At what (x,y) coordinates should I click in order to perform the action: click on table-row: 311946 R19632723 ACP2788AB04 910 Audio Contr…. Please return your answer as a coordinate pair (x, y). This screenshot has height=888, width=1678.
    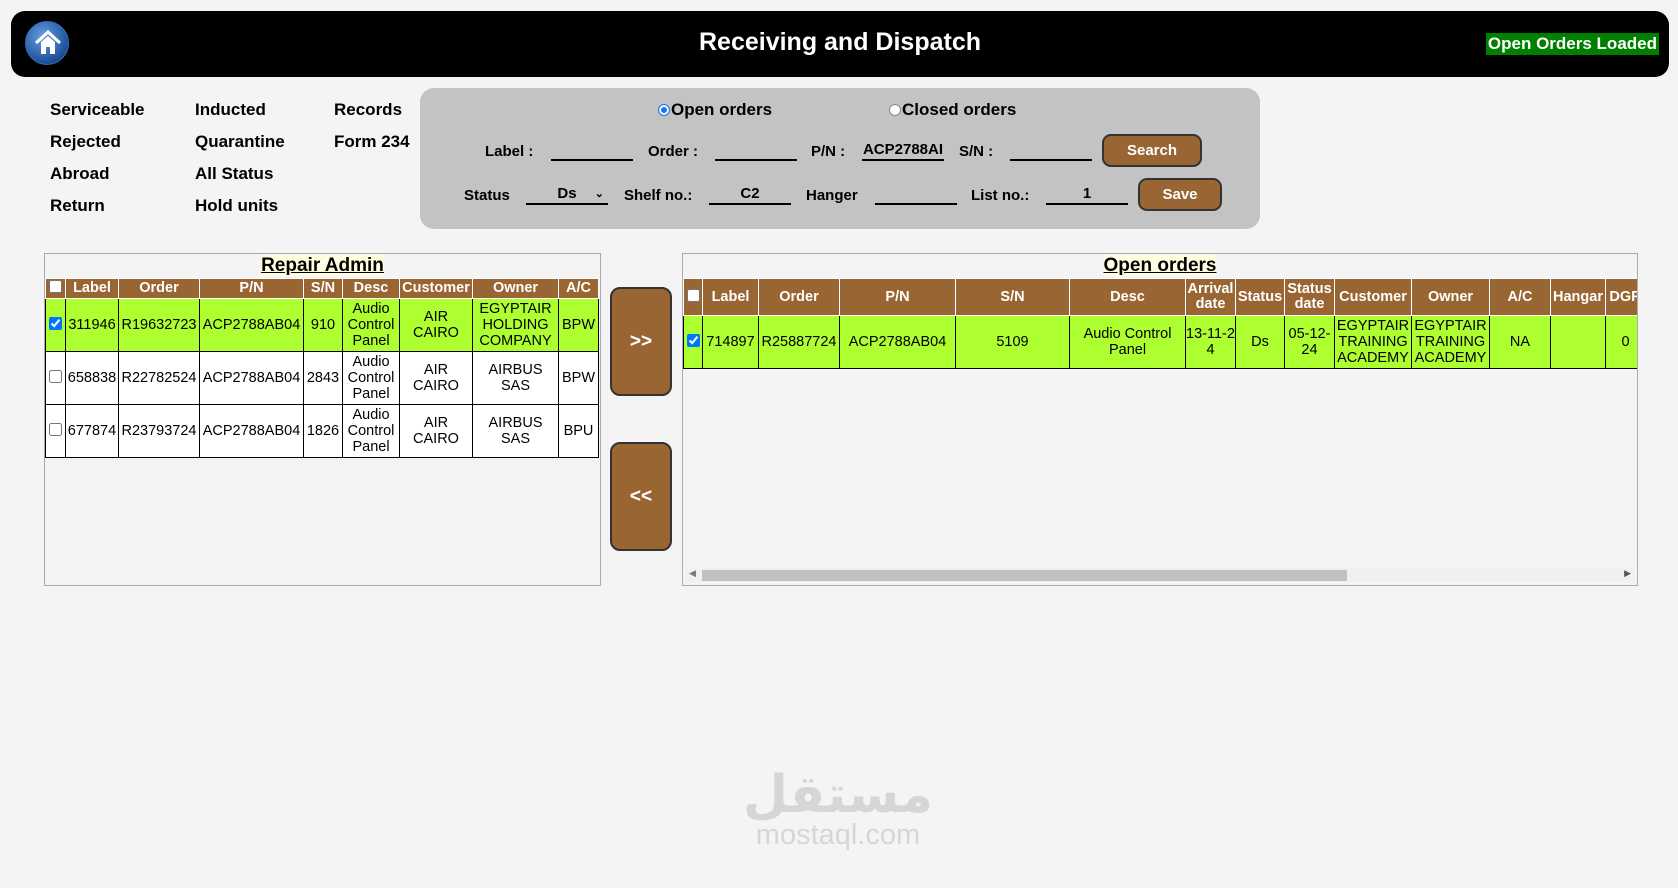
    Looking at the image, I should click on (322, 325).